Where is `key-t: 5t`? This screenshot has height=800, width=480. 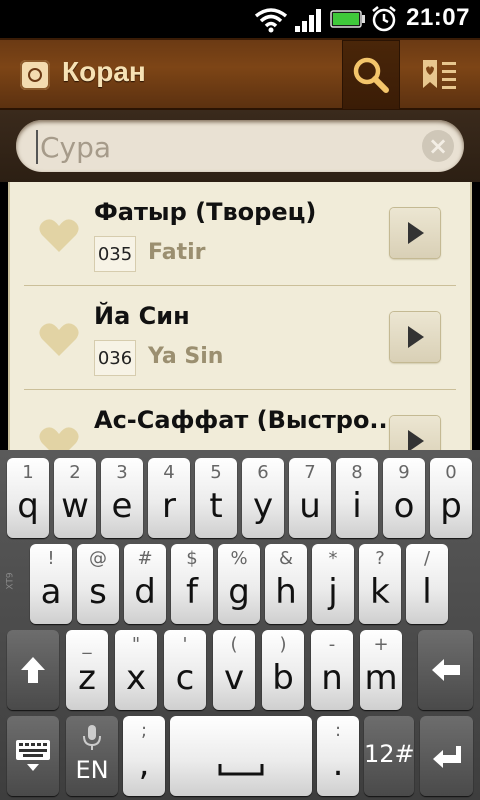 key-t: 5t is located at coordinates (216, 498).